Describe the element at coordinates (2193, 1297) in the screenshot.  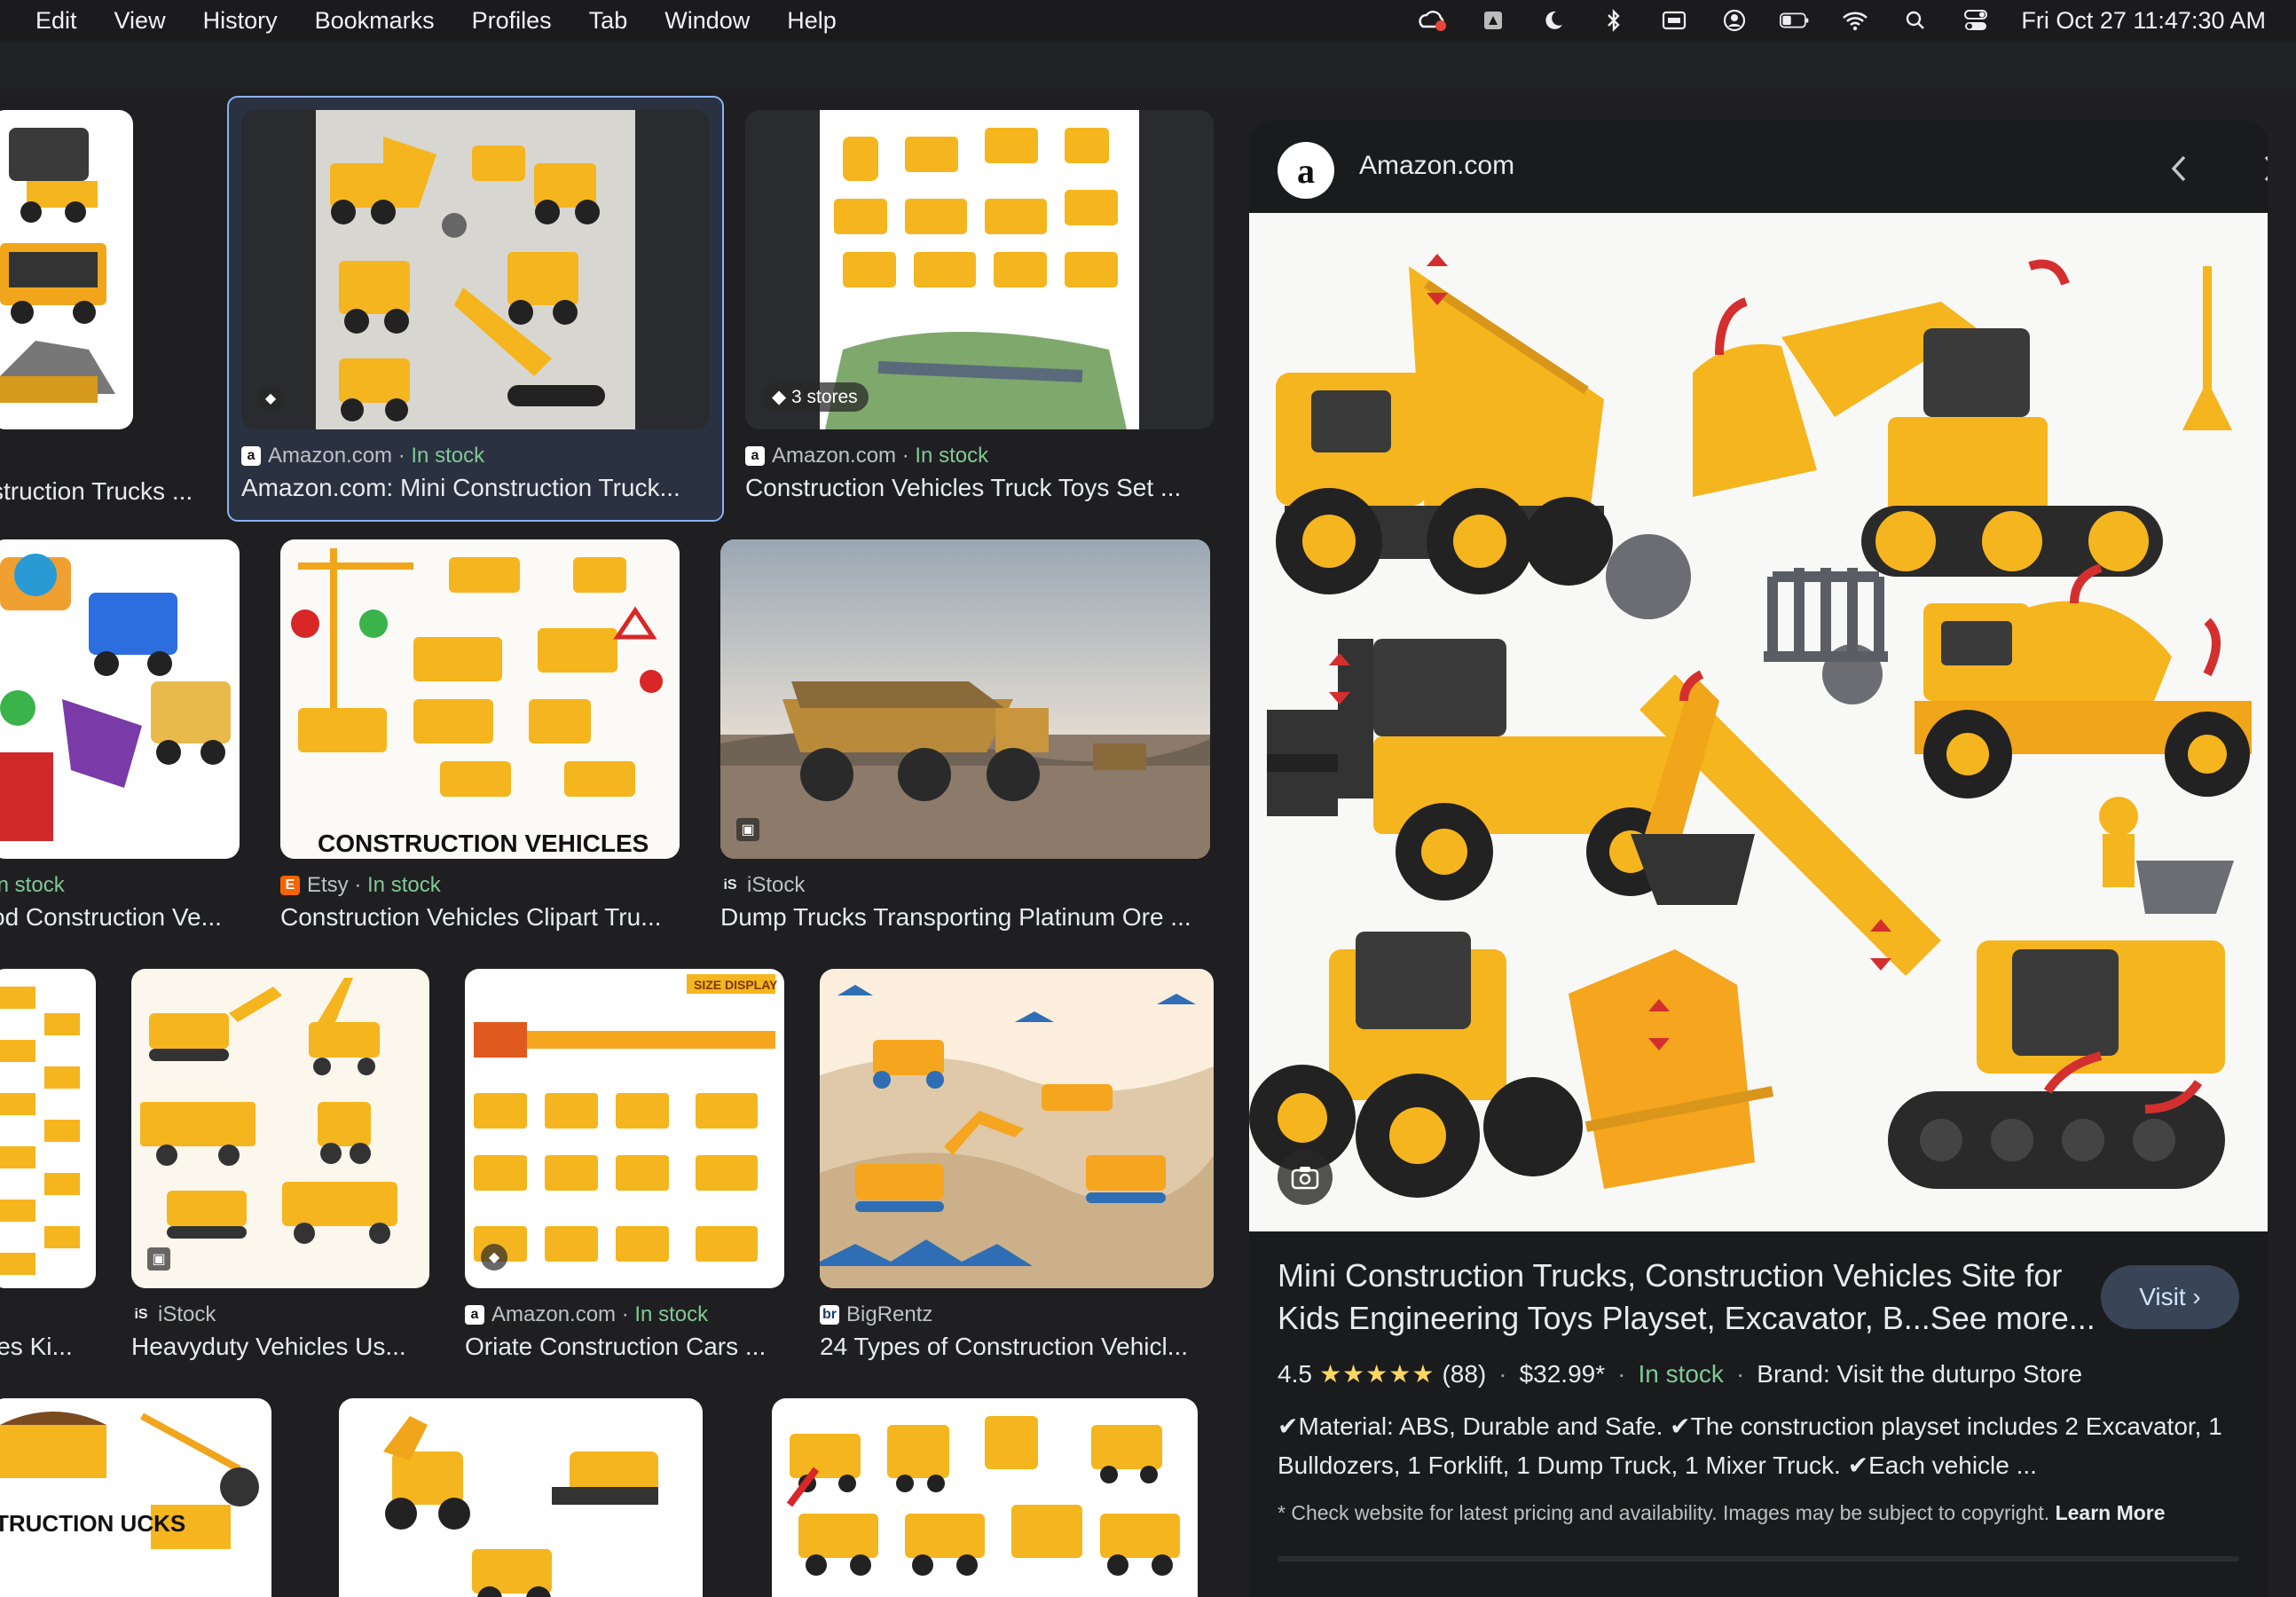
I see `chevron-right-icon: ›` at that location.